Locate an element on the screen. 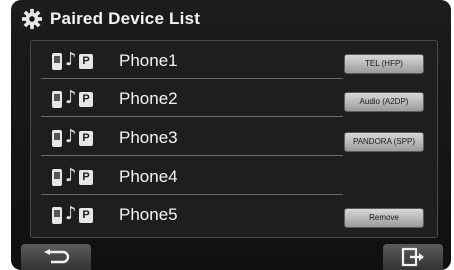  pandora-spp-button: PANDORA (SPP) is located at coordinates (384, 142).